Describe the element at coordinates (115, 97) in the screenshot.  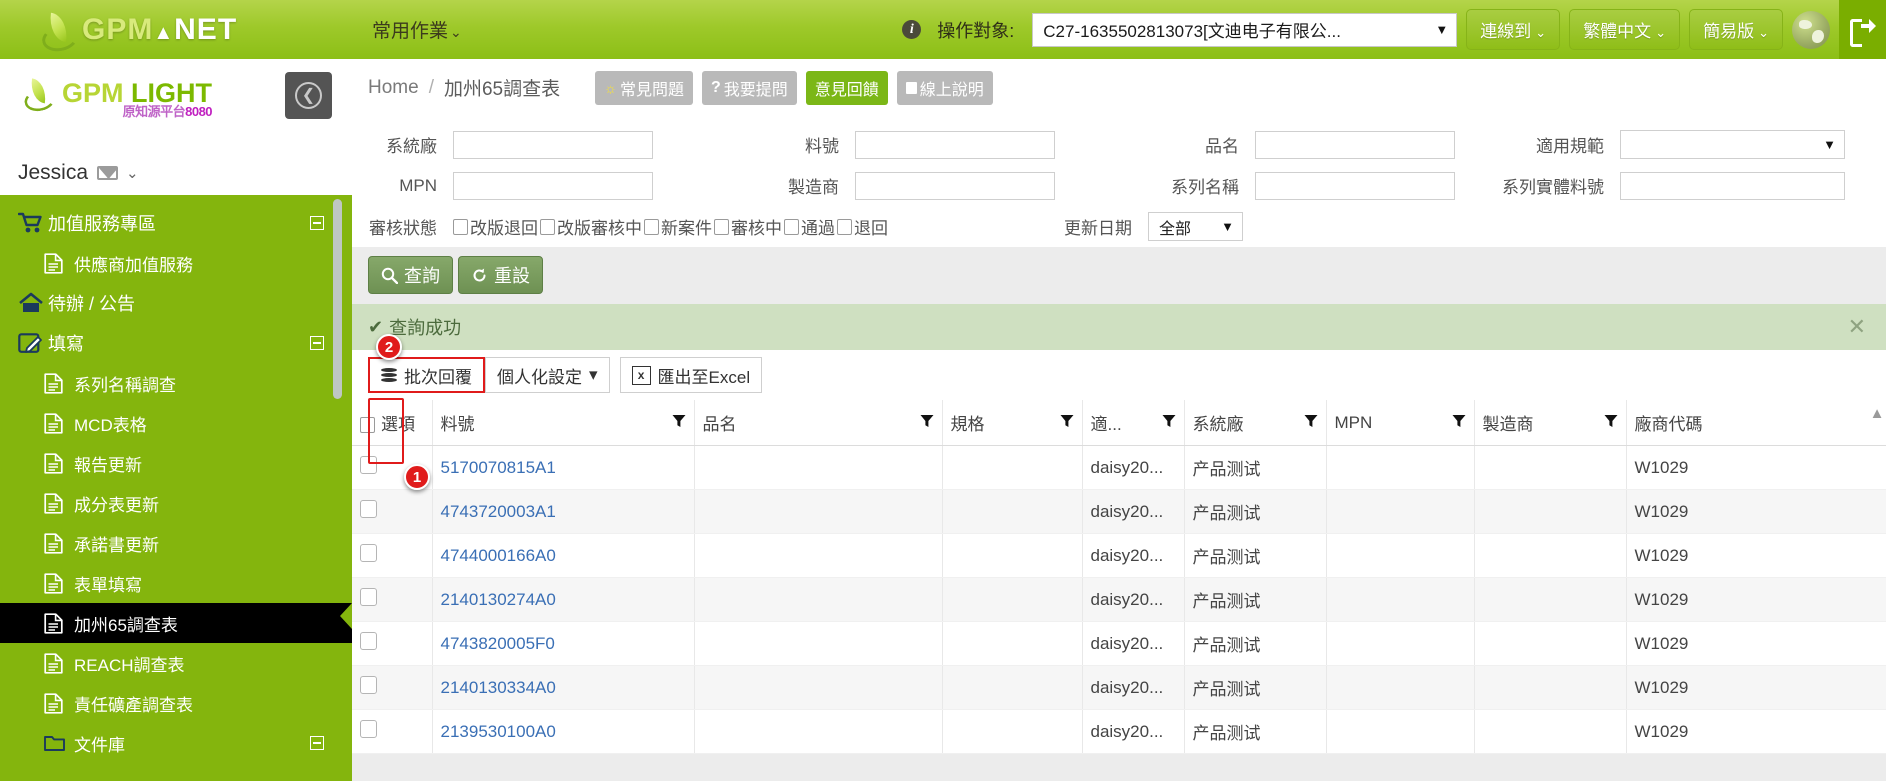
I see `sidebar-logo: GPM LIGHT 原知源平台8080` at that location.